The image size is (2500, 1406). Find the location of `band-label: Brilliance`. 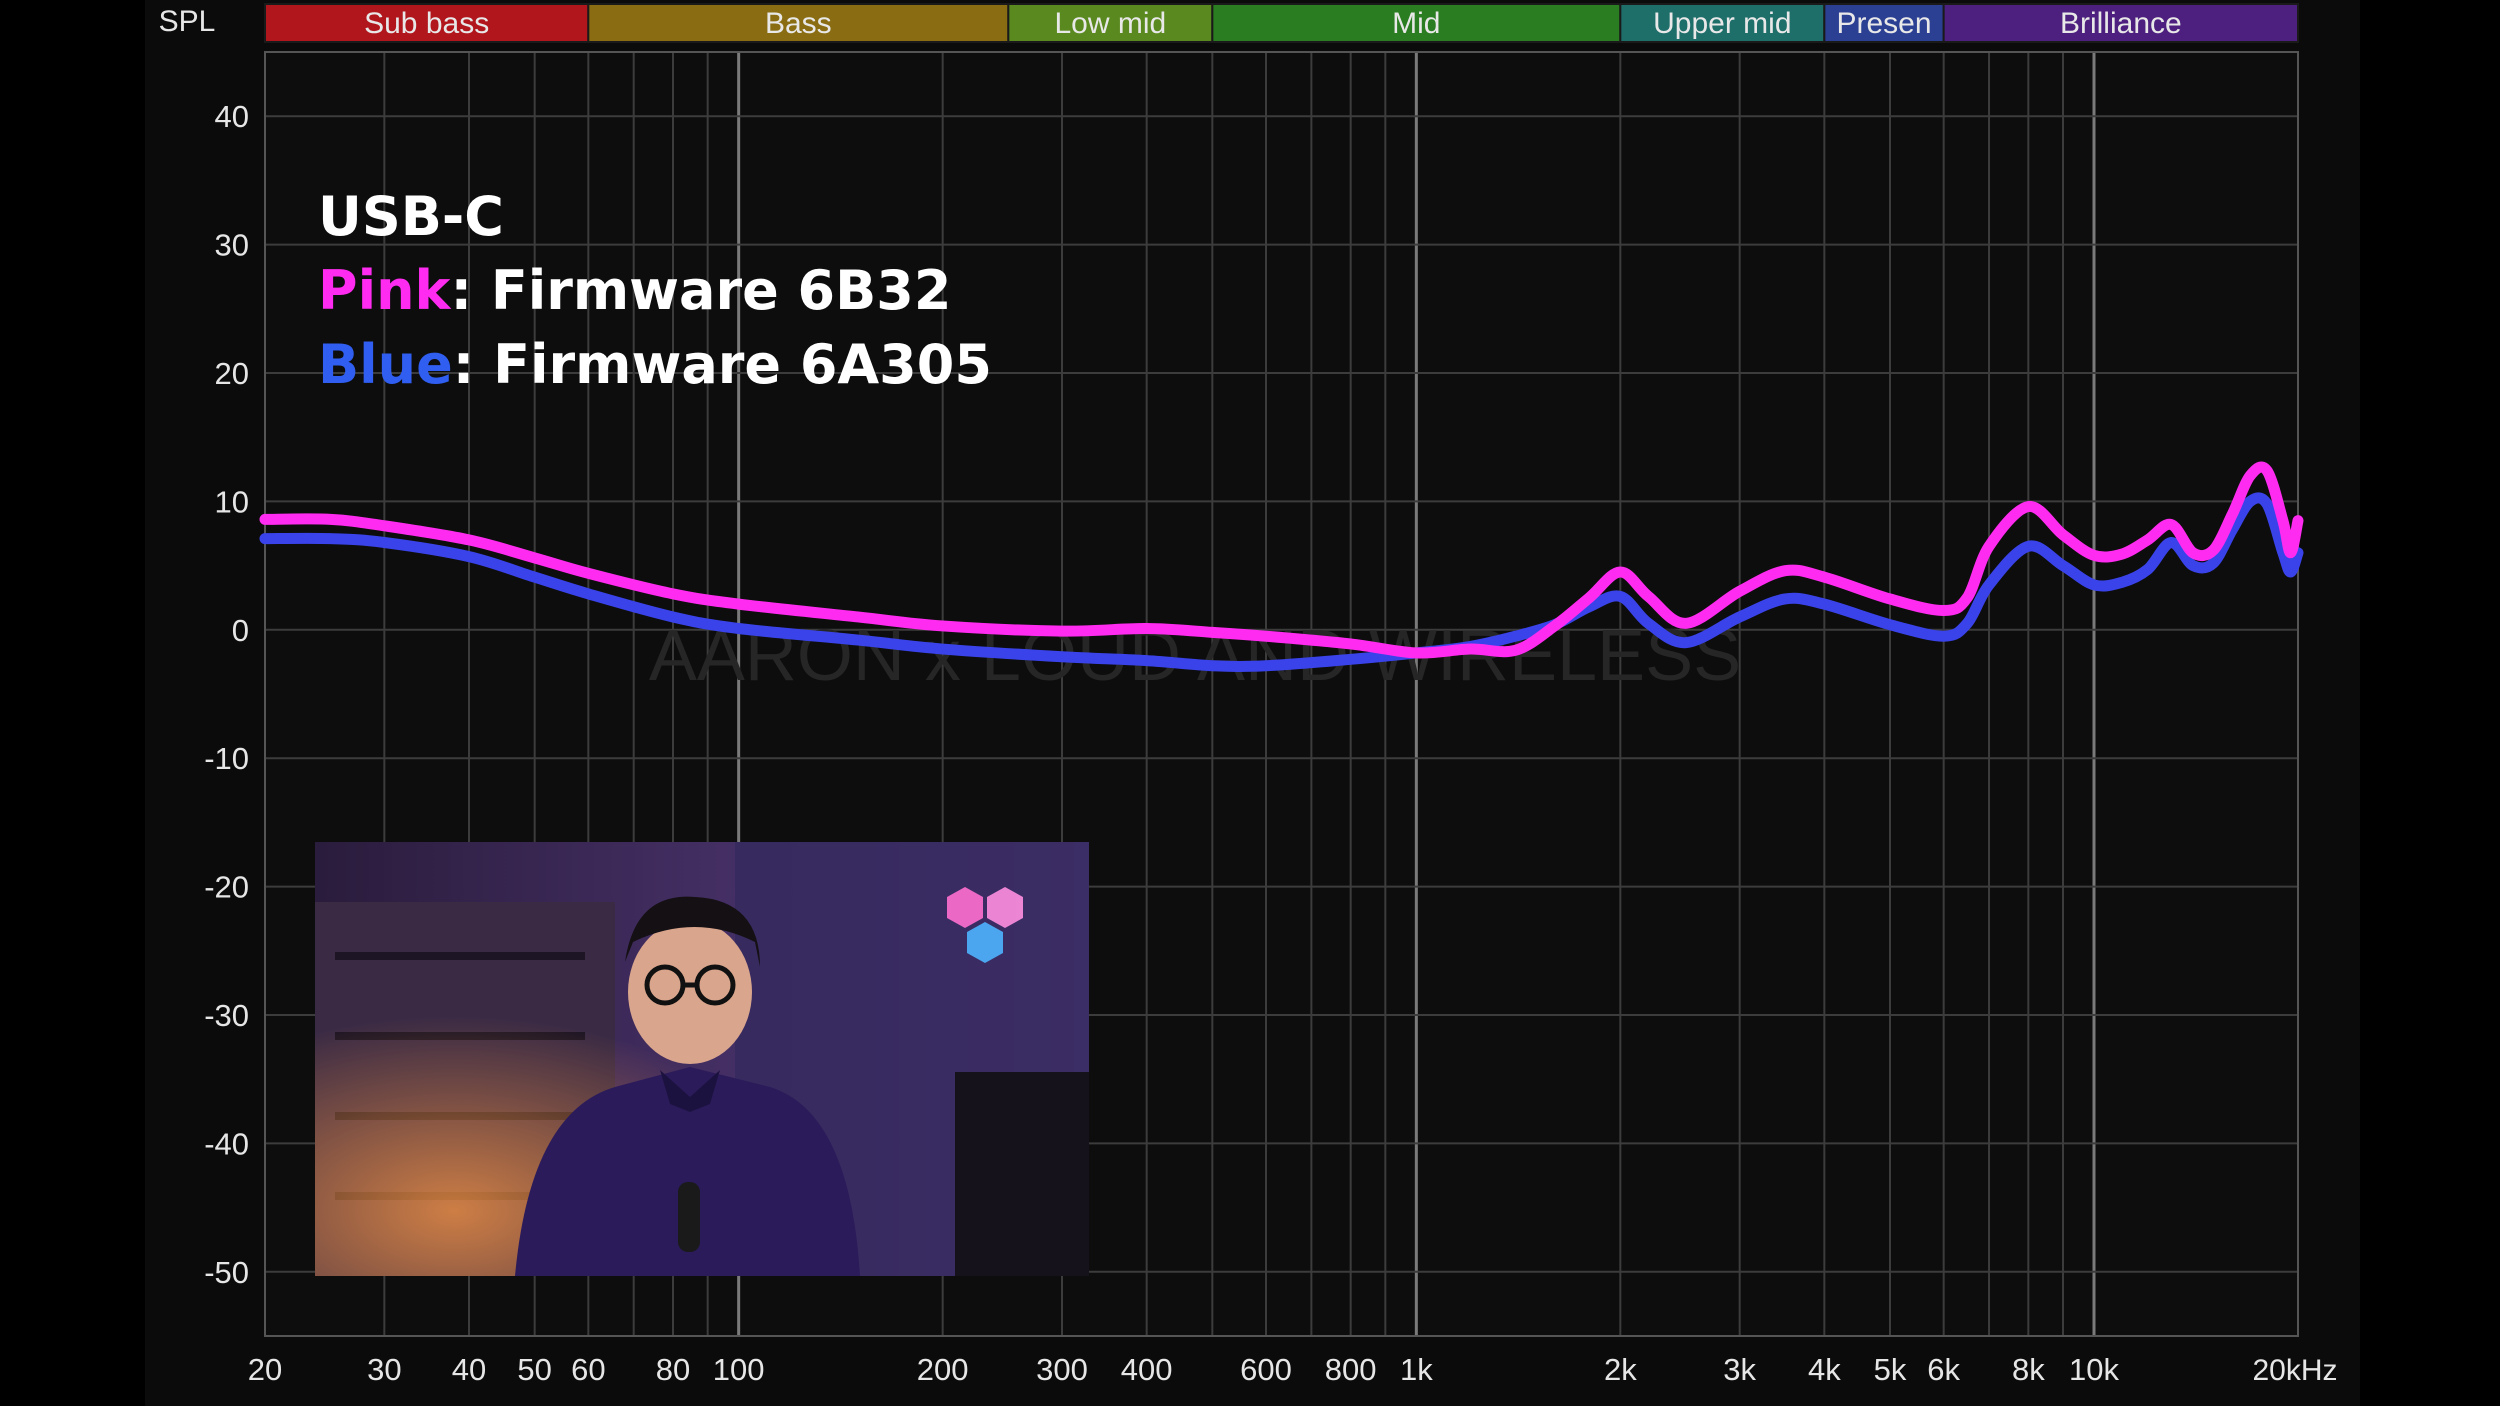

band-label: Brilliance is located at coordinates (2121, 23).